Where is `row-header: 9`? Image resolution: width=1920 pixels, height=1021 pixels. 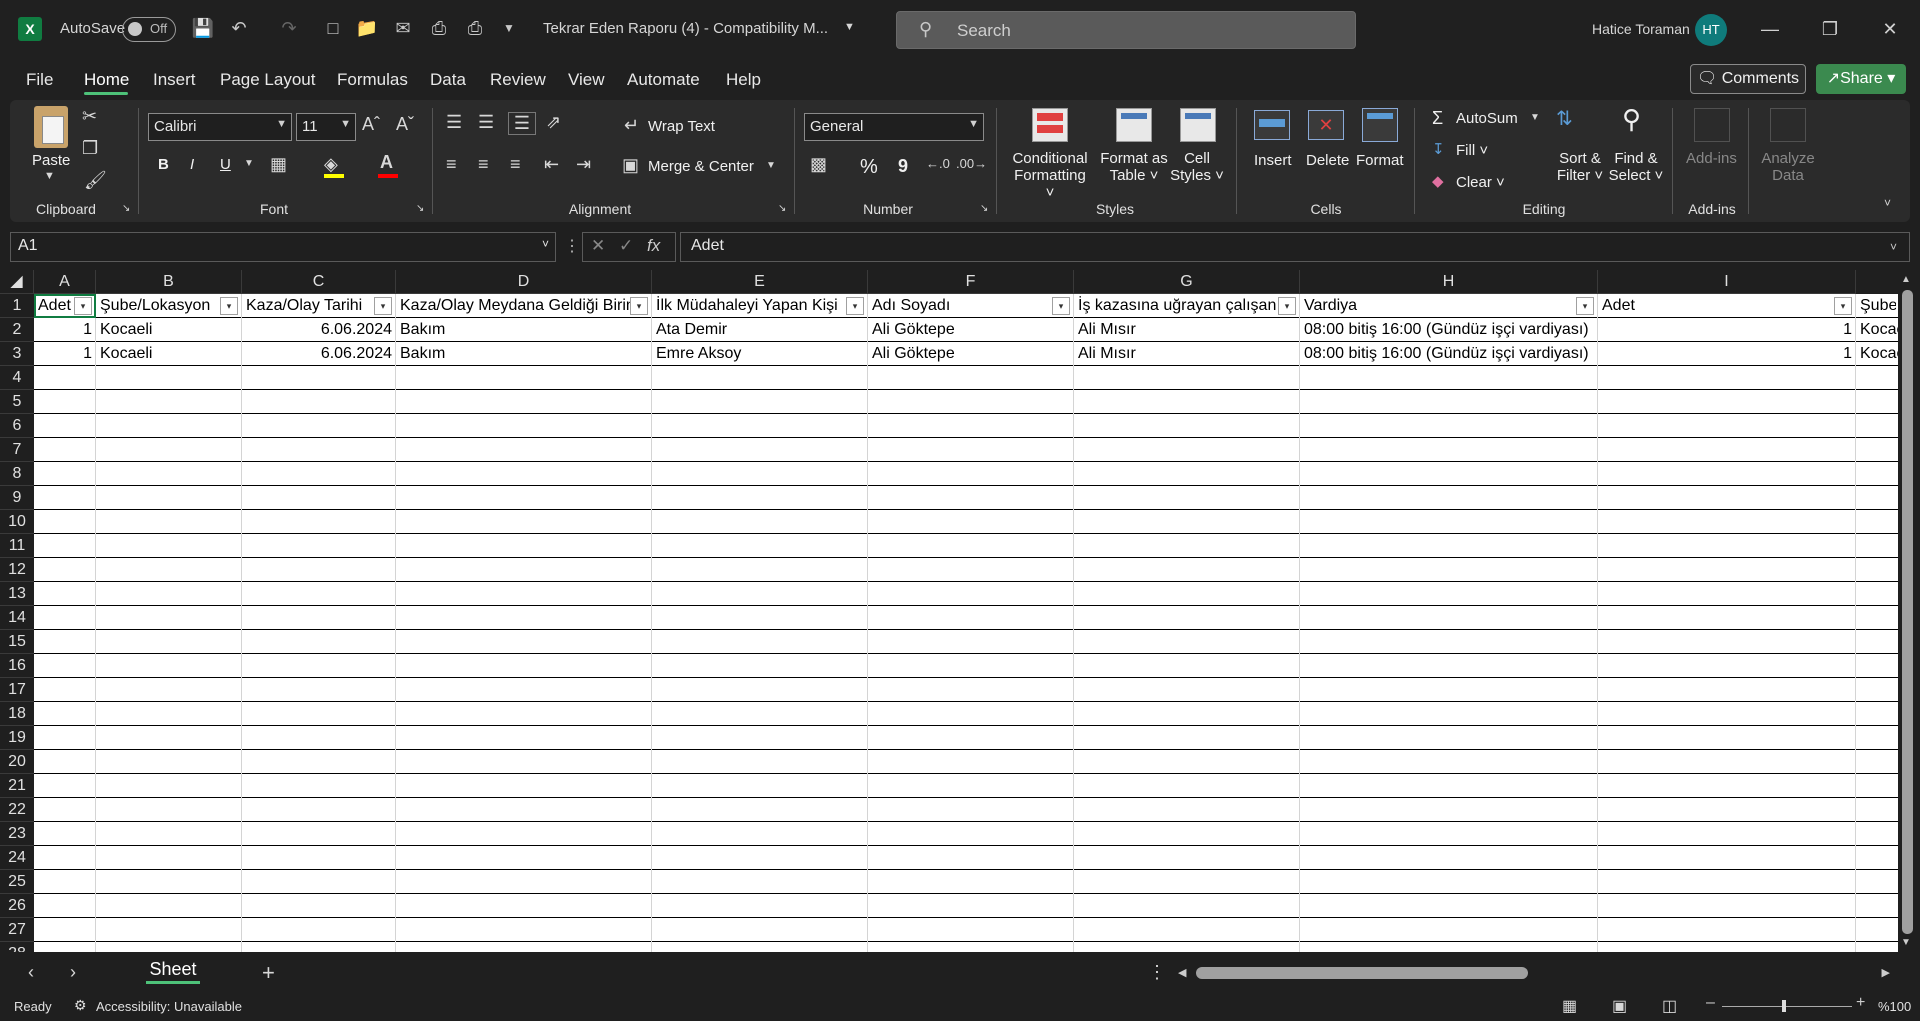 row-header: 9 is located at coordinates (17, 498).